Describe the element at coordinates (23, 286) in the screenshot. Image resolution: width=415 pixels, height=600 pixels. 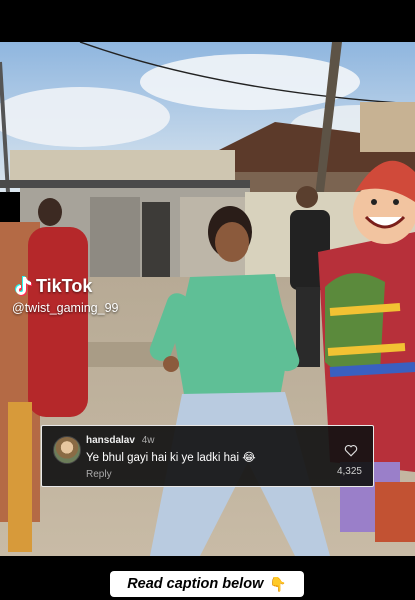
I see `tiktok-note-icon` at that location.